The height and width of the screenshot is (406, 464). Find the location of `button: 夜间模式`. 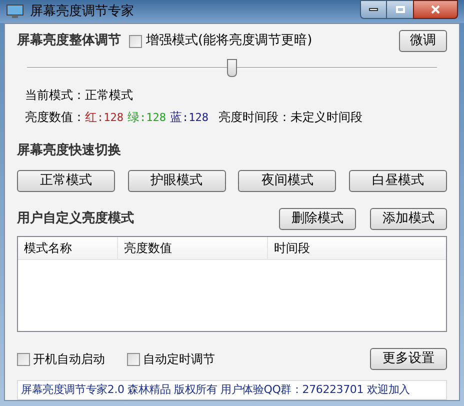

button: 夜间模式 is located at coordinates (287, 181).